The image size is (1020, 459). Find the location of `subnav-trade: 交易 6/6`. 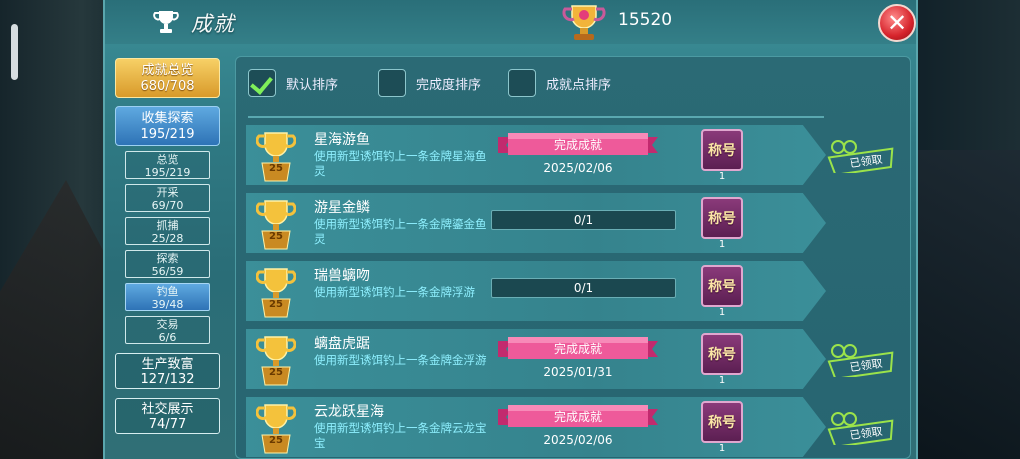

subnav-trade: 交易 6/6 is located at coordinates (167, 330).